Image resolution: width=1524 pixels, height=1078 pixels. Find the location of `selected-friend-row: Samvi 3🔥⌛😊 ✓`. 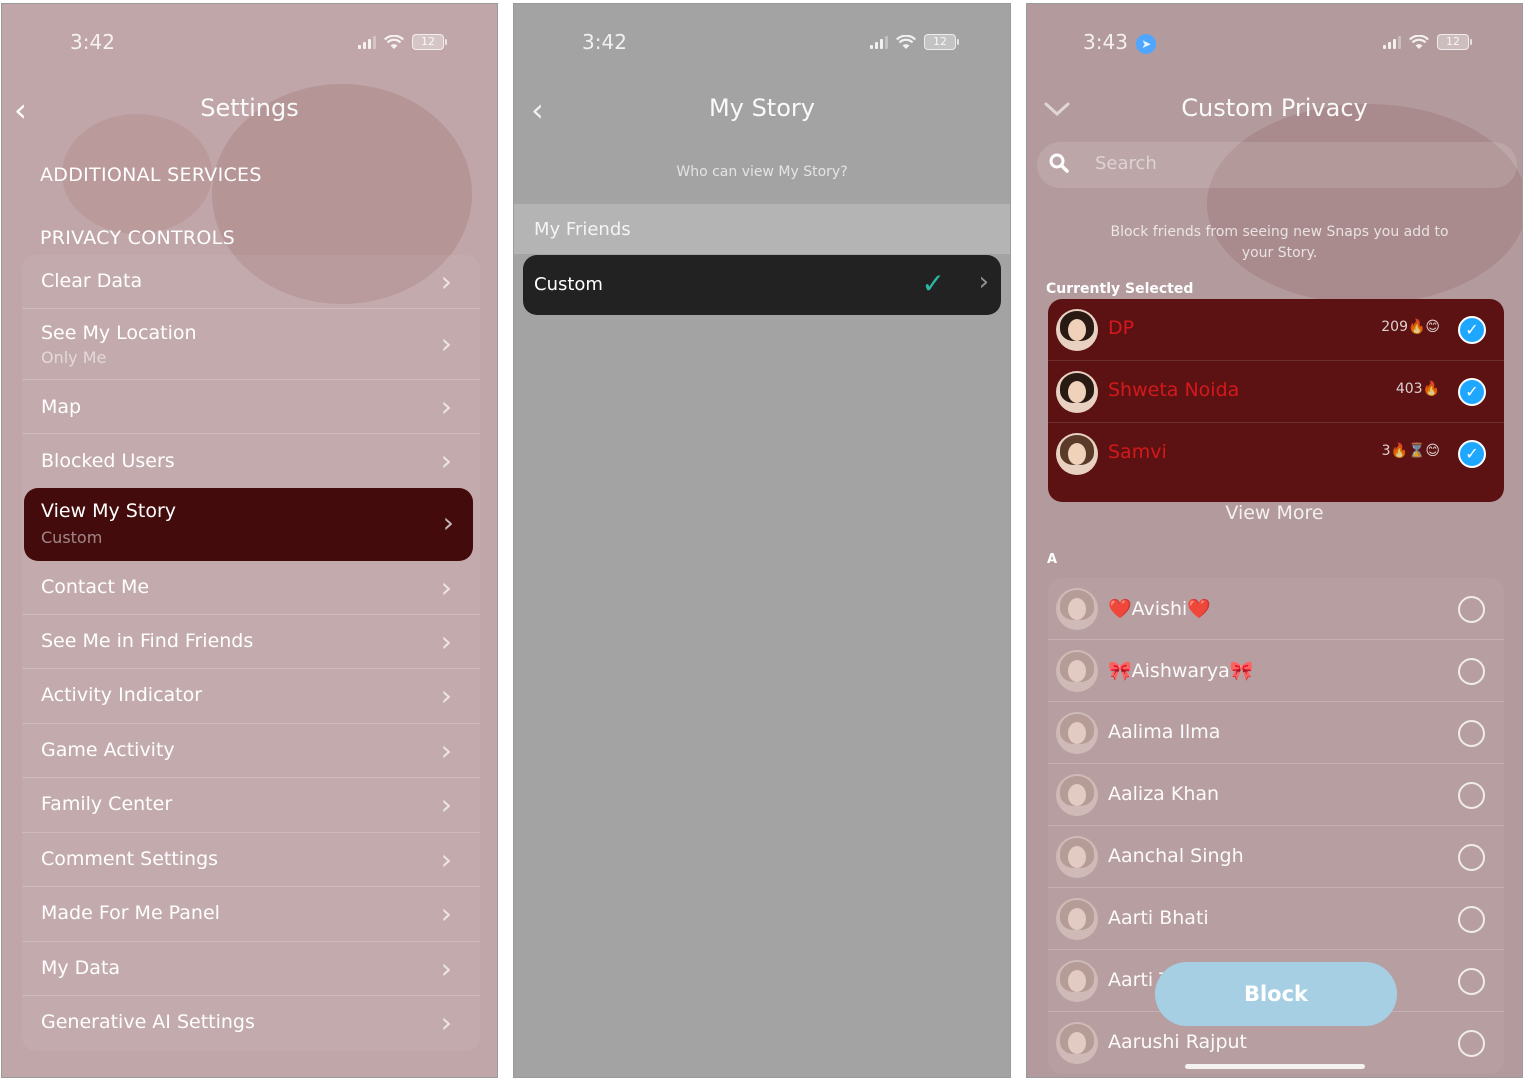

selected-friend-row: Samvi 3🔥⌛😊 ✓ is located at coordinates (1276, 454).